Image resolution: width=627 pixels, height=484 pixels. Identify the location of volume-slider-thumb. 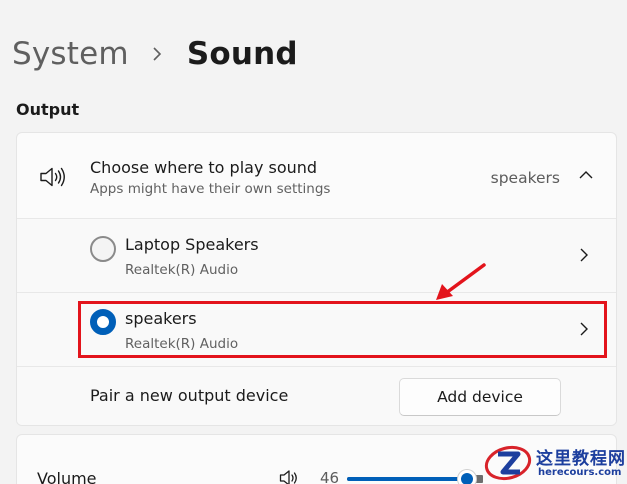
(466, 477).